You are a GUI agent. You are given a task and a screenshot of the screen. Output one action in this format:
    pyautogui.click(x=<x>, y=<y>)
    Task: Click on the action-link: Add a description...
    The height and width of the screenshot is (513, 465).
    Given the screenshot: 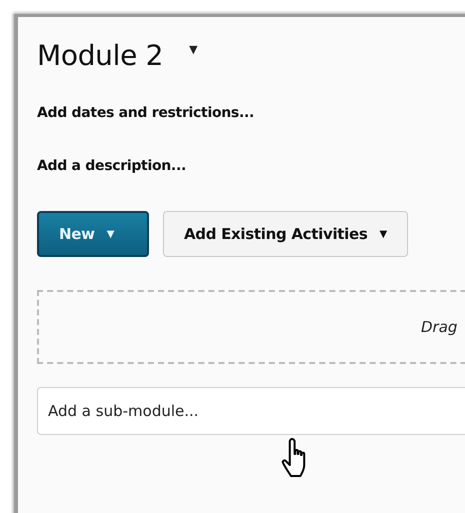 What is the action you would take?
    pyautogui.click(x=111, y=166)
    